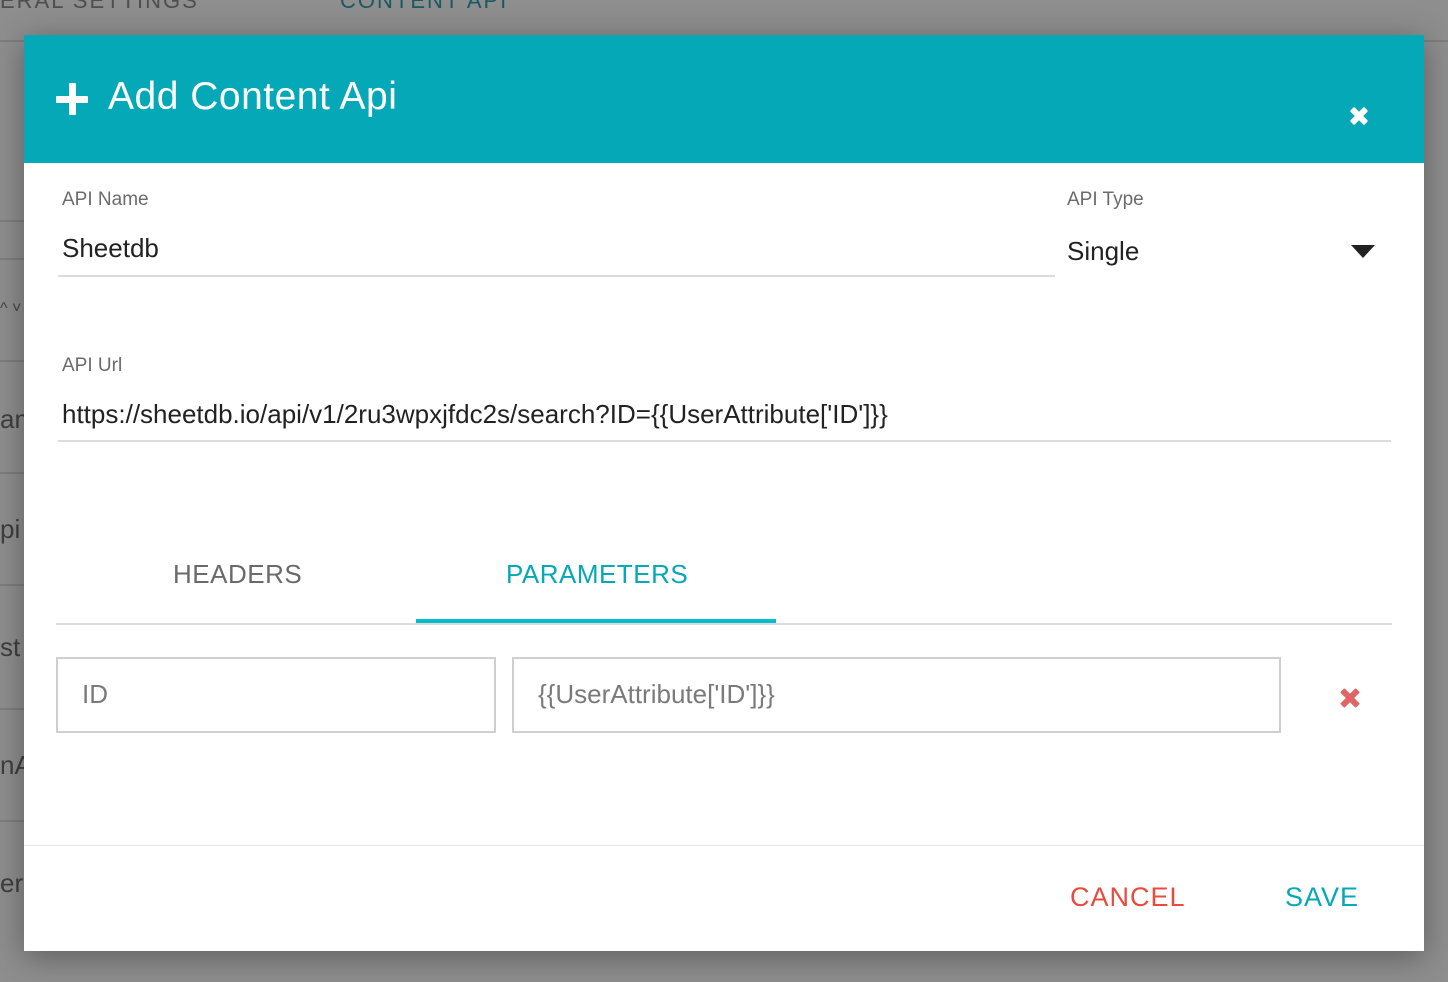  I want to click on dialog-title: Add Content Api, so click(253, 96).